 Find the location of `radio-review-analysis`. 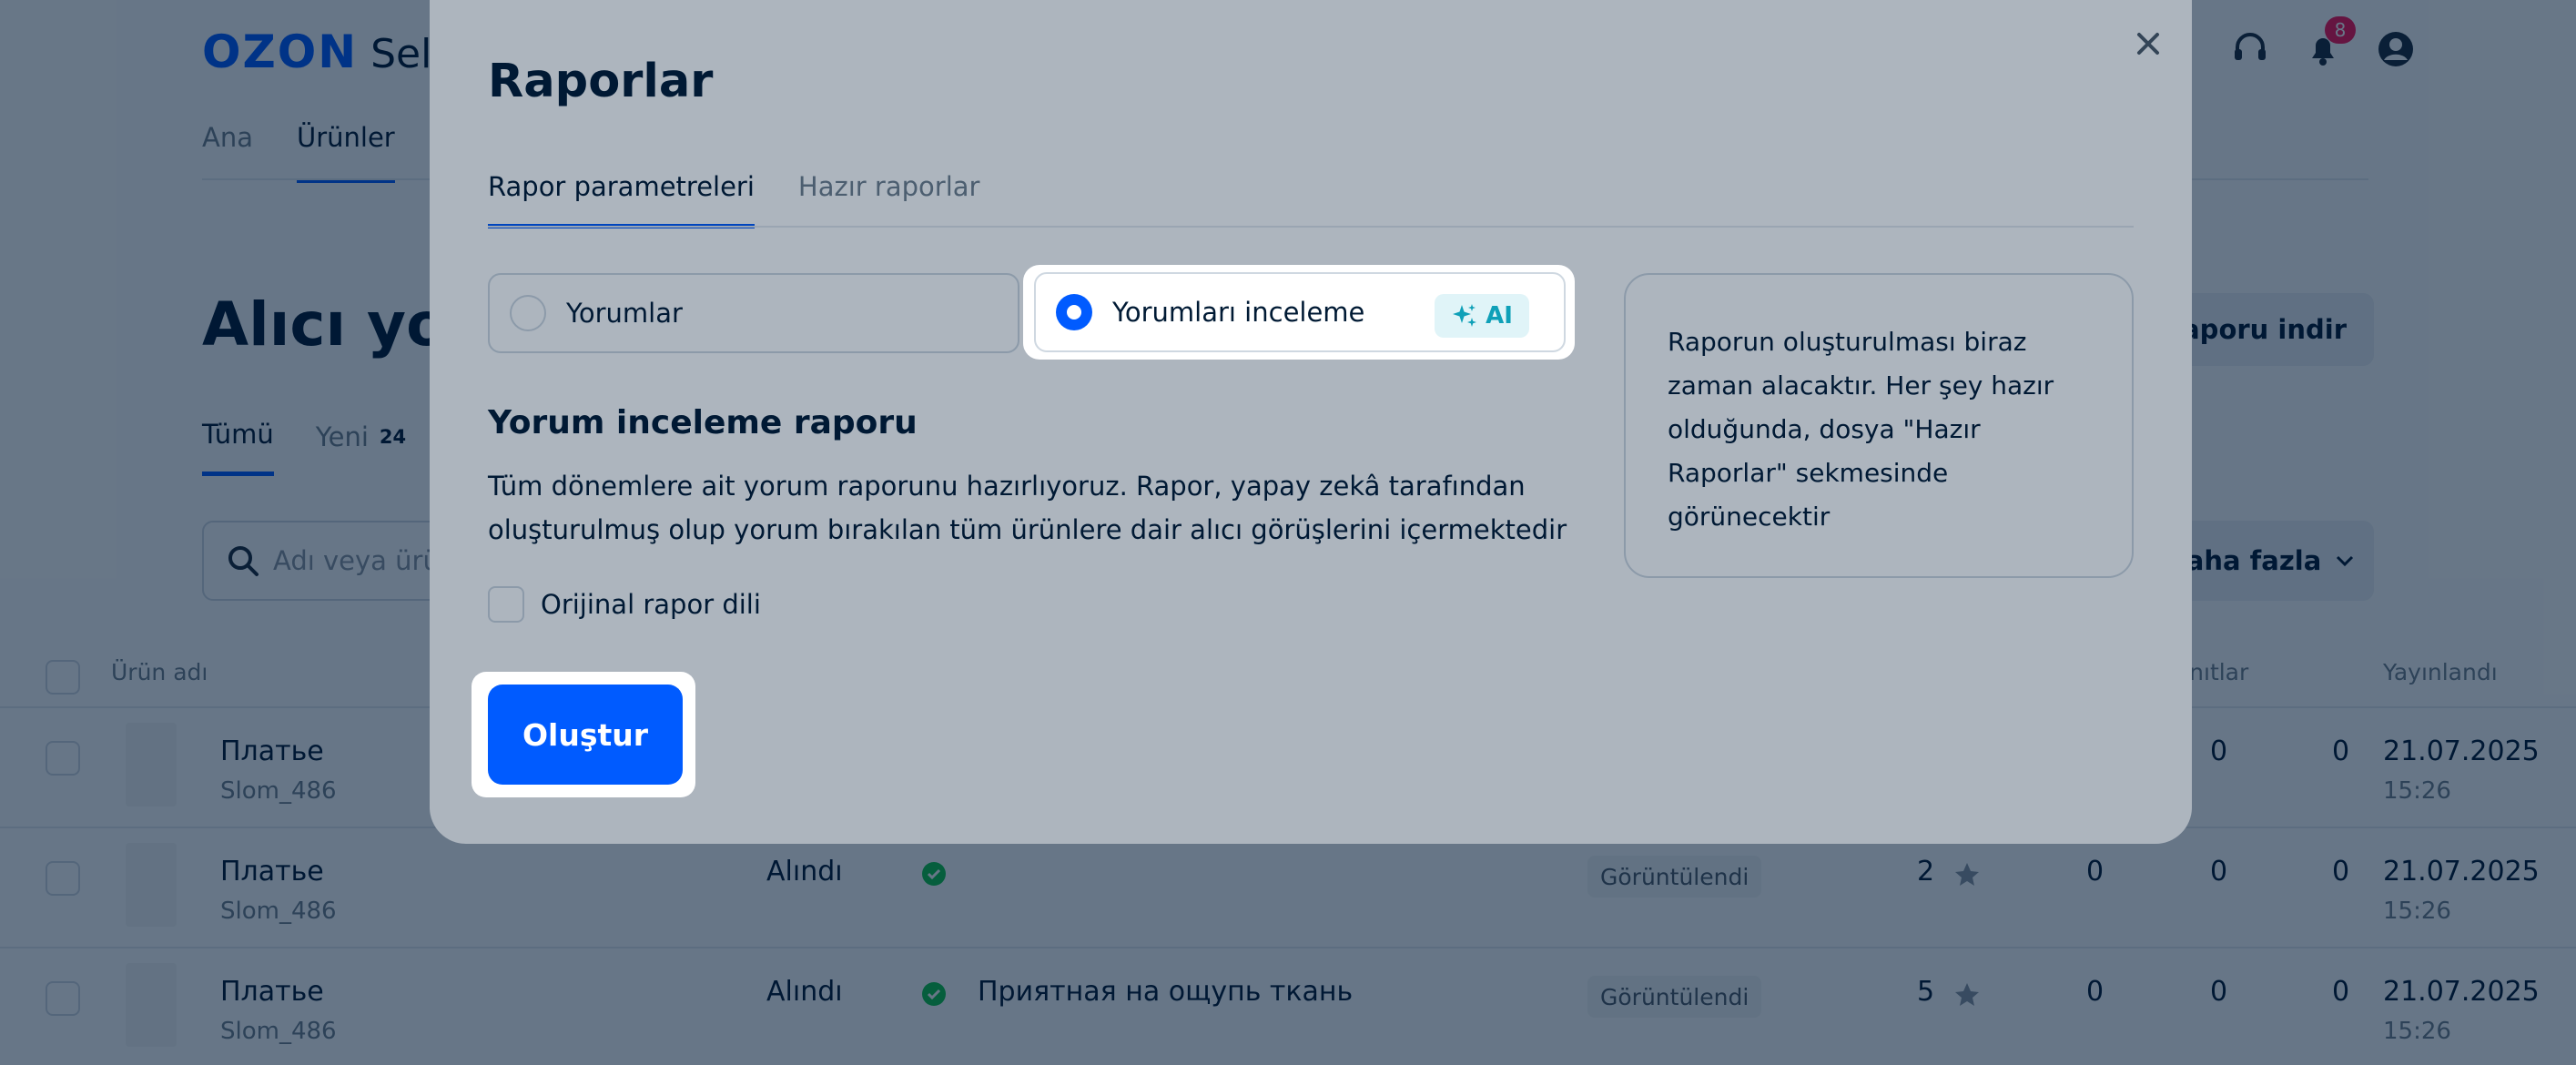

radio-review-analysis is located at coordinates (1074, 312).